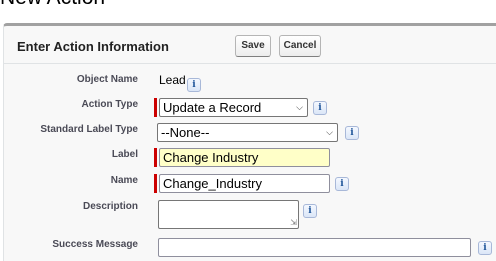  I want to click on success-message-input, so click(314, 247).